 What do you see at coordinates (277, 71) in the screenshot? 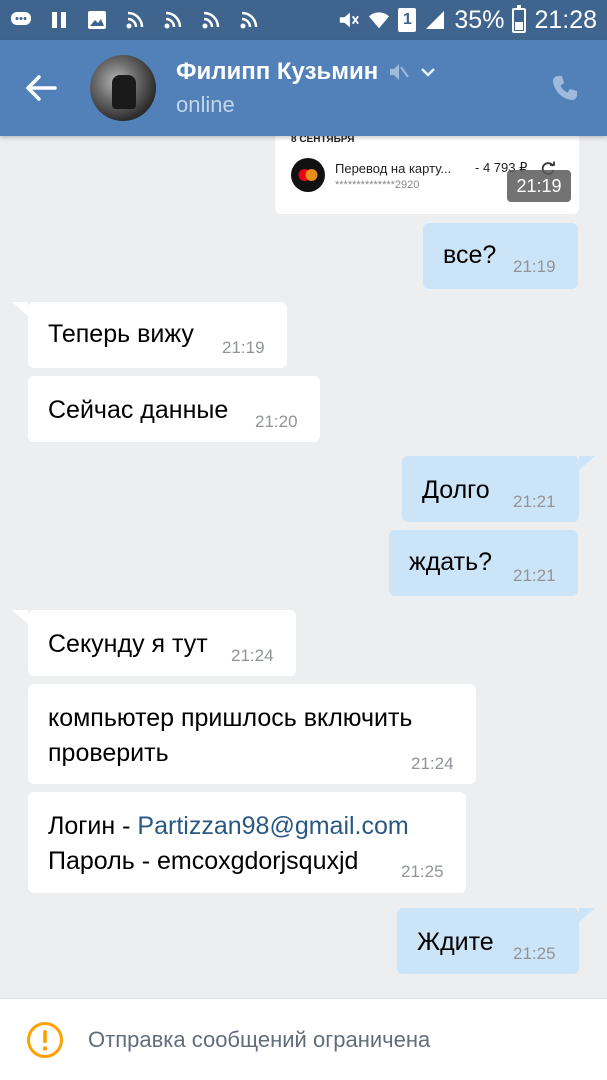
I see `contact-name: Филипп Кузьмин` at bounding box center [277, 71].